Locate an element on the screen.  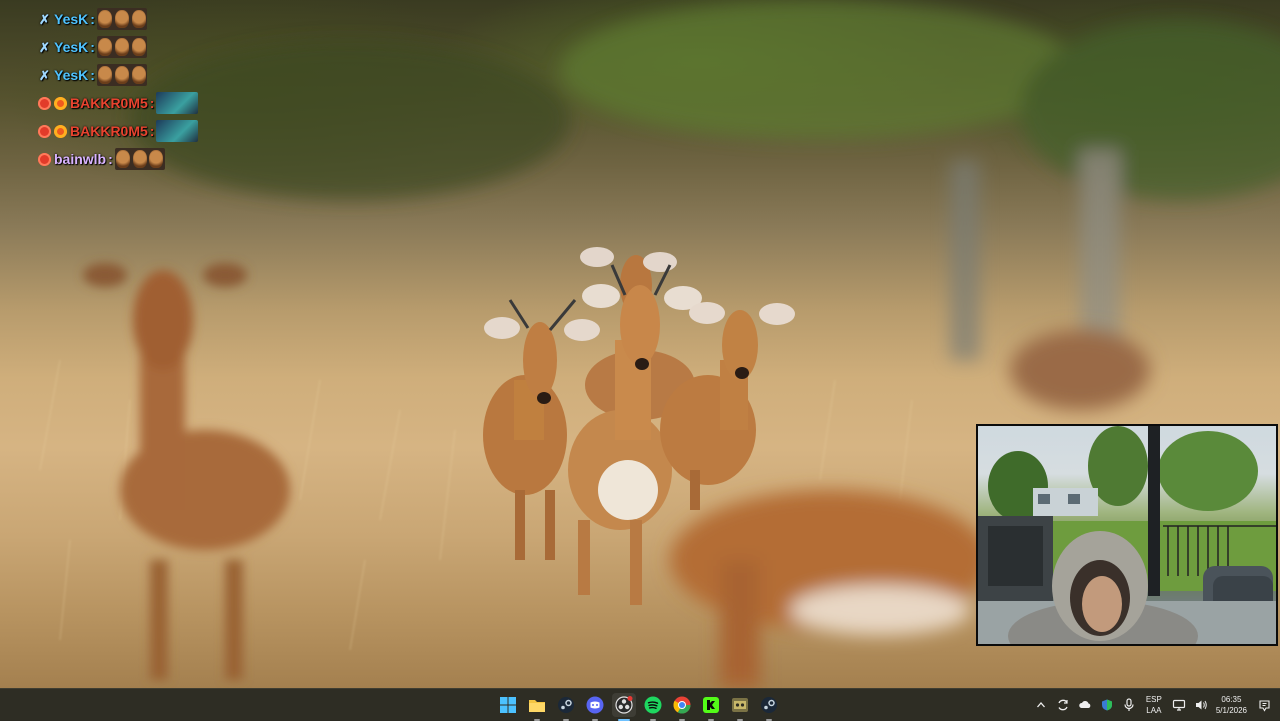
steam-2-button is located at coordinates (769, 707).